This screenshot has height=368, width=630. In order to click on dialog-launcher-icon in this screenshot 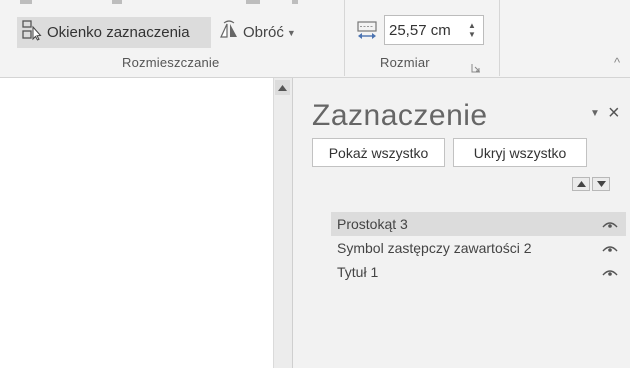, I will do `click(476, 69)`.